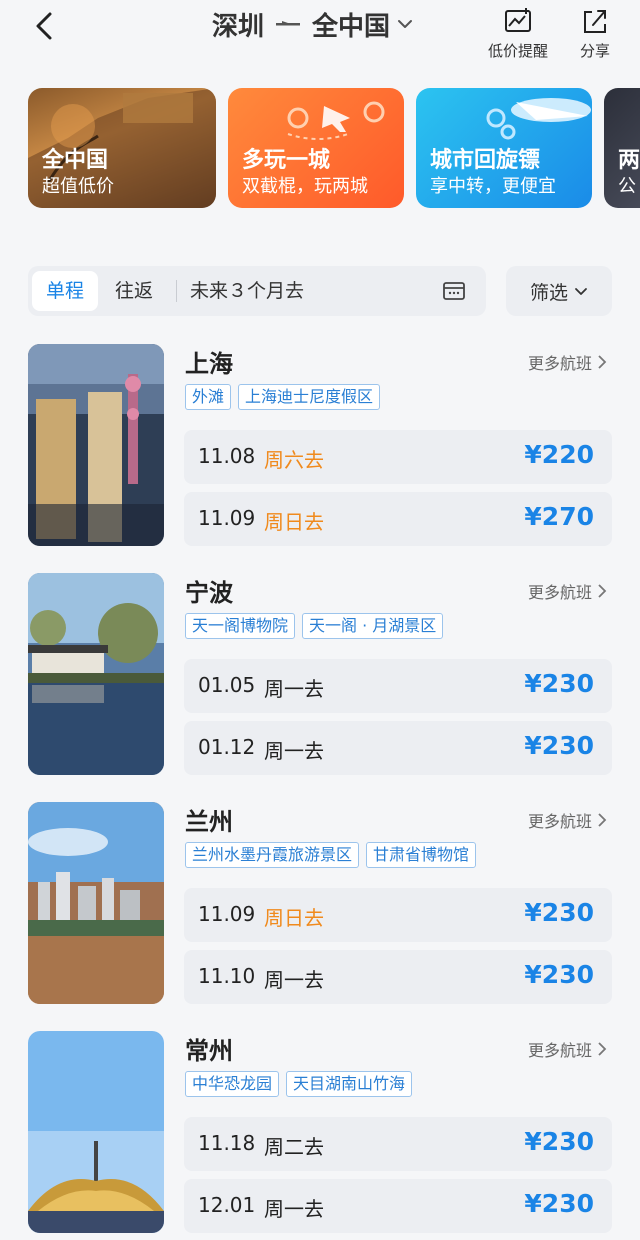 The image size is (640, 1240). I want to click on trip-type-bar: 单程 往返 未来３个月去, so click(257, 291).